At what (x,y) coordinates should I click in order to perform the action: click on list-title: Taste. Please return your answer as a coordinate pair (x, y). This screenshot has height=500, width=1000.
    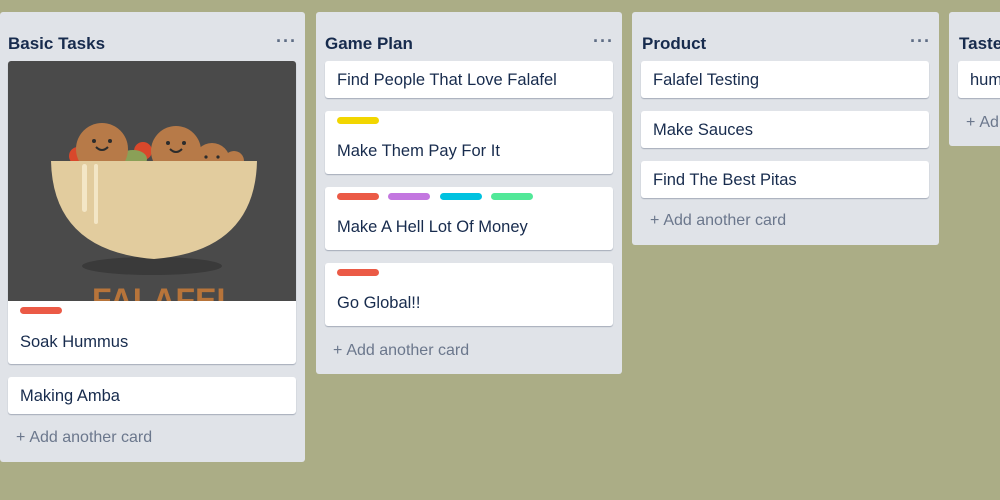
    Looking at the image, I should click on (979, 44).